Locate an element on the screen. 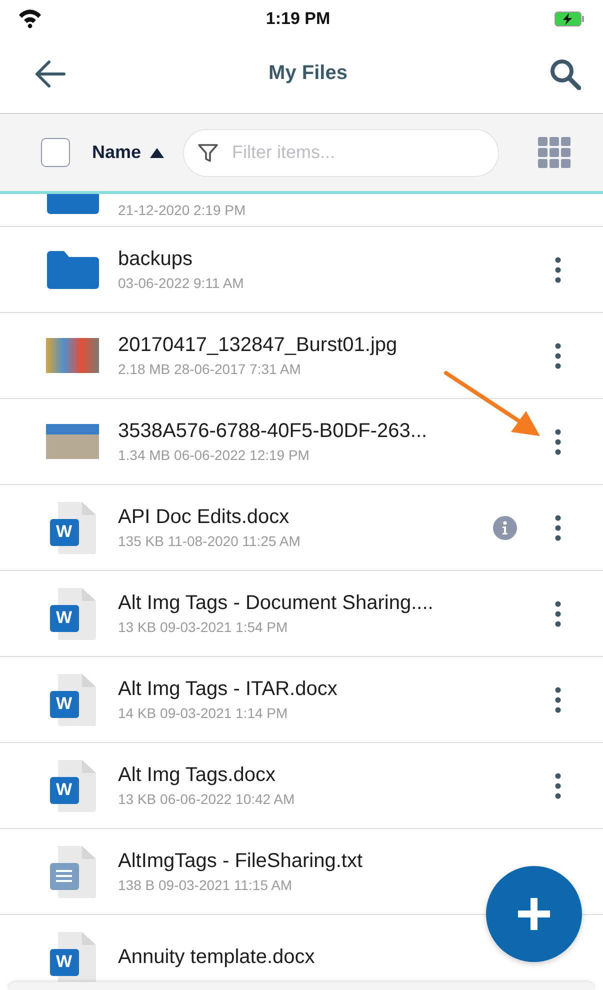 This screenshot has width=603, height=990. status-time: 1:19 PM is located at coordinates (298, 19).